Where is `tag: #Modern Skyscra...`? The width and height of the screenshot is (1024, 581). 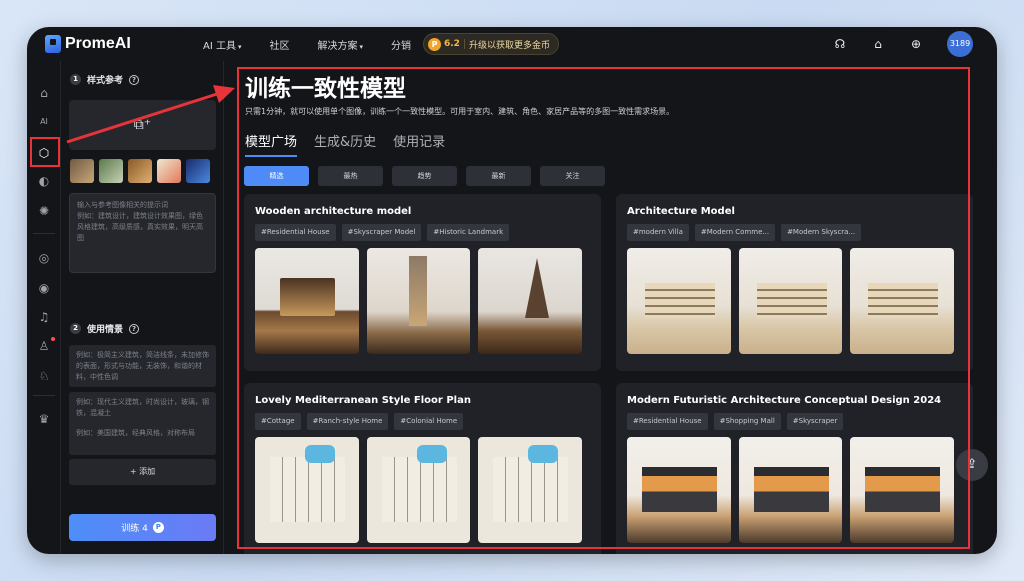
tag: #Modern Skyscra... is located at coordinates (821, 232).